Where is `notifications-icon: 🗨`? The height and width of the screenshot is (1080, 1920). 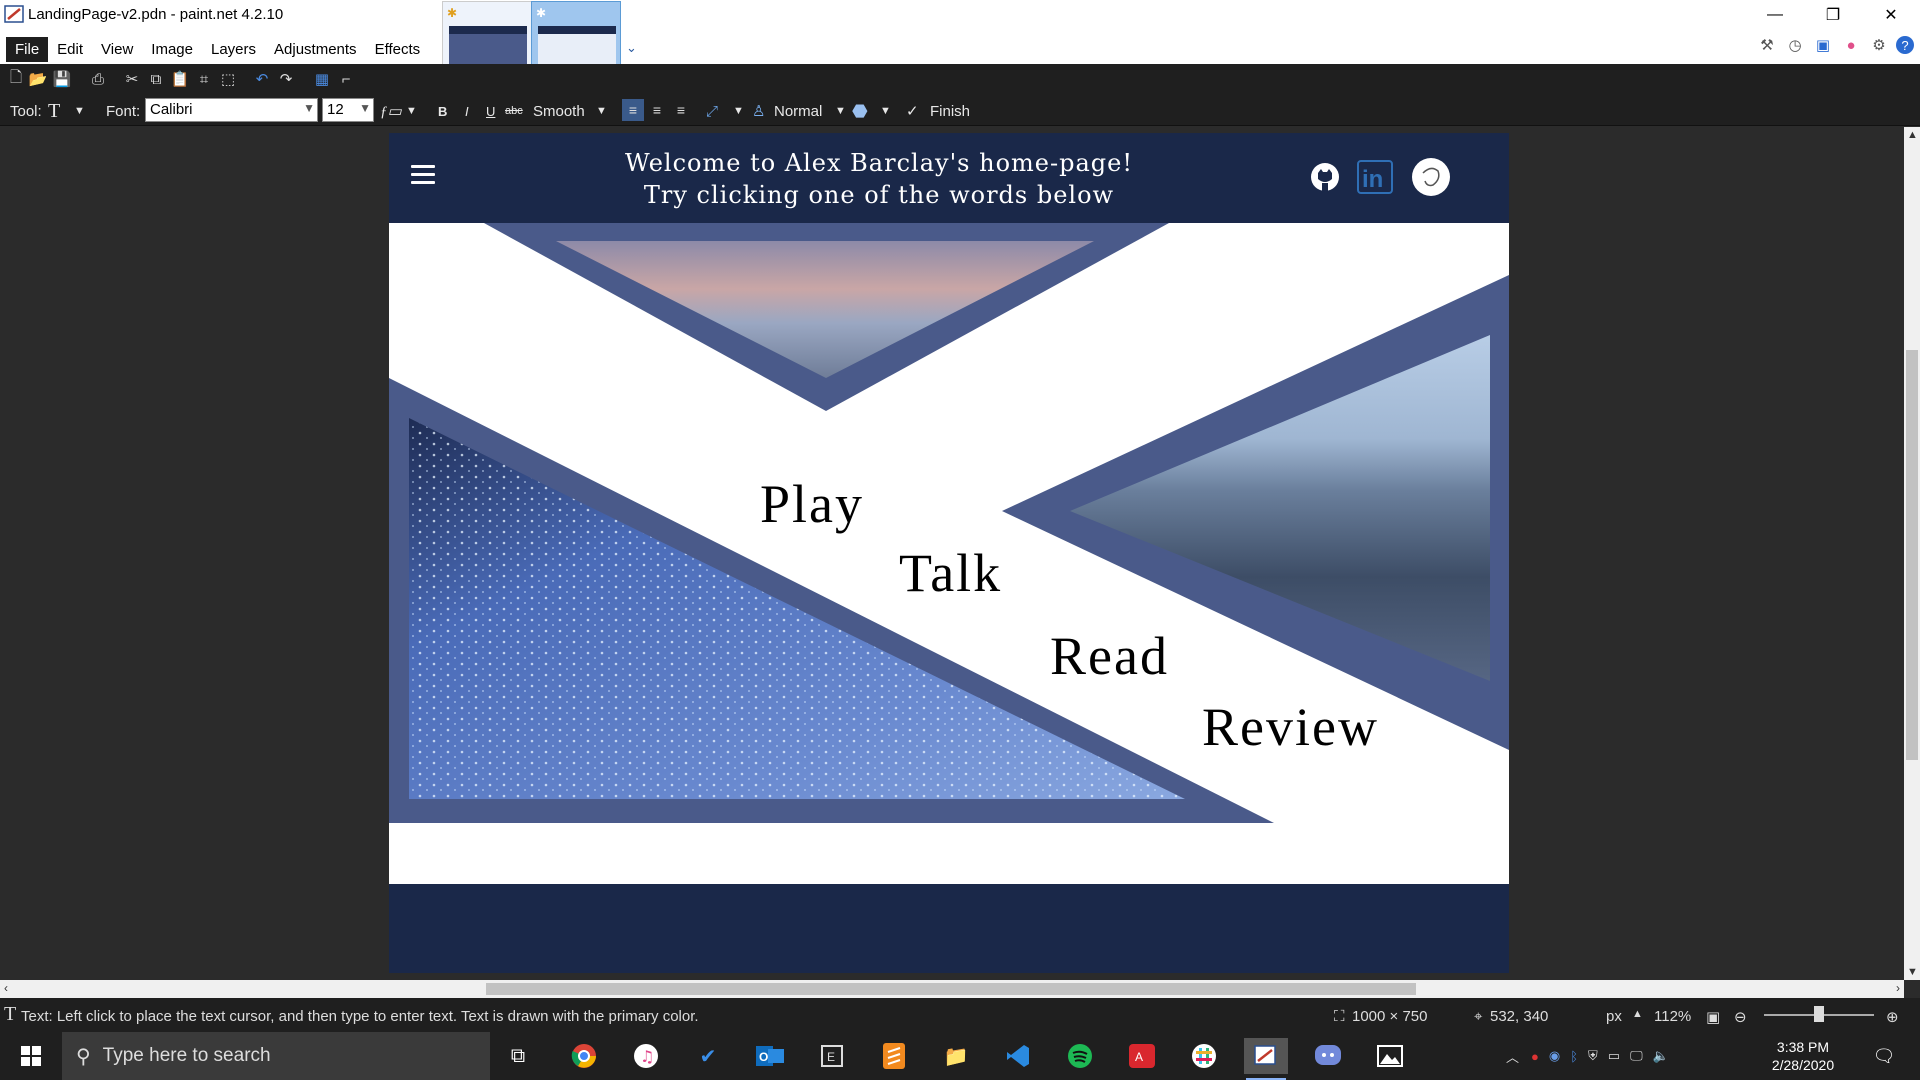 notifications-icon: 🗨 is located at coordinates (1884, 1056).